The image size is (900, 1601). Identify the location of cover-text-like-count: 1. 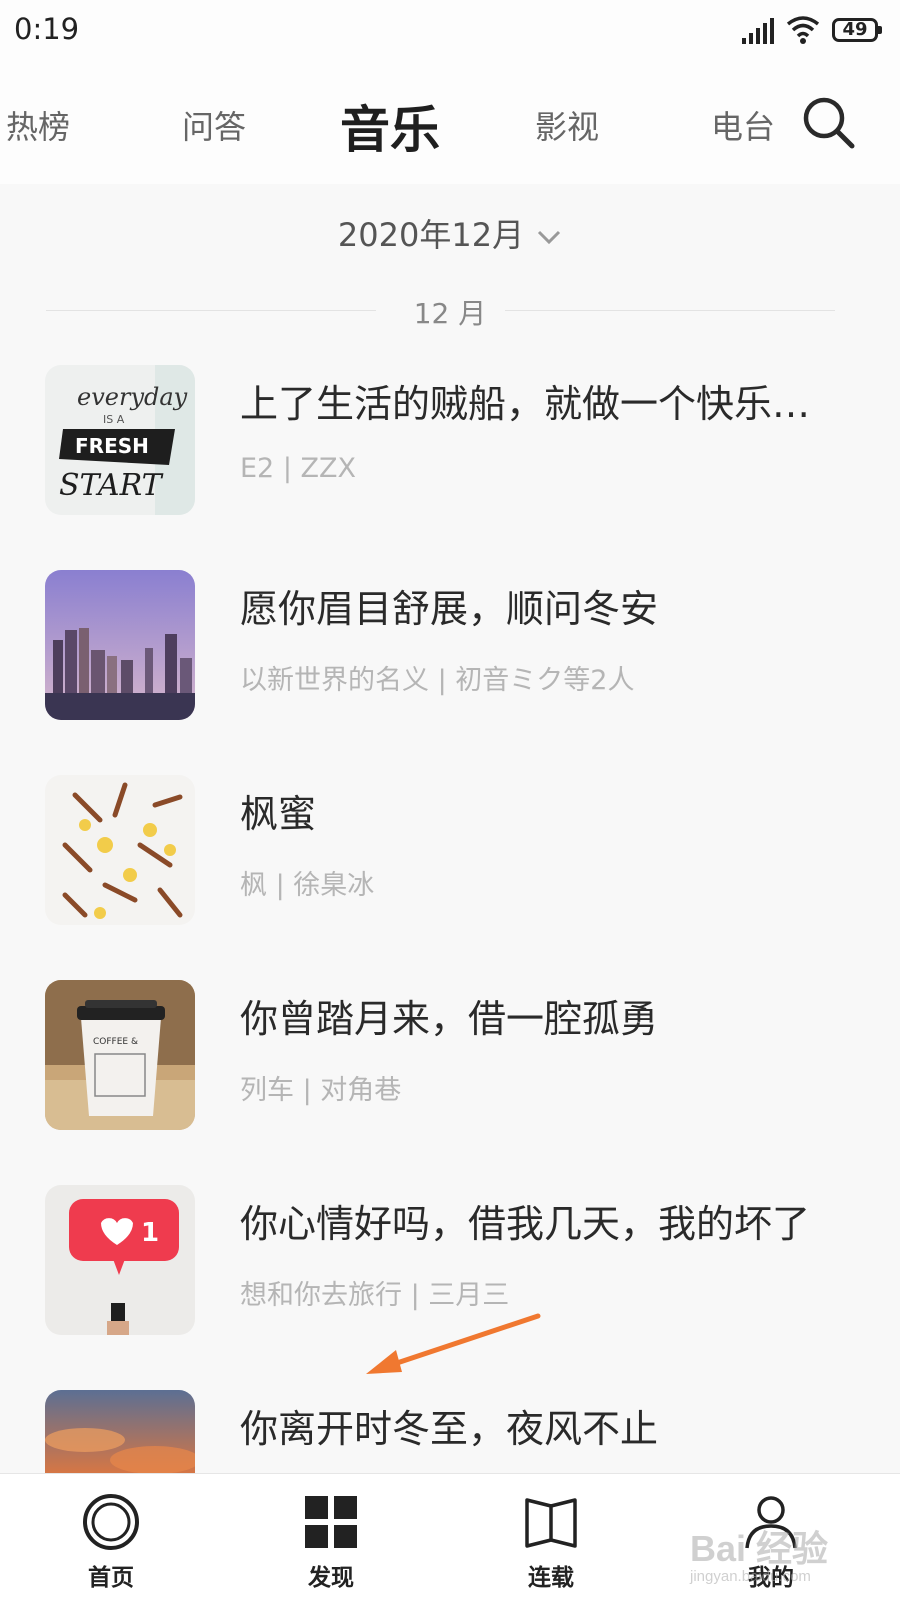
(150, 1233).